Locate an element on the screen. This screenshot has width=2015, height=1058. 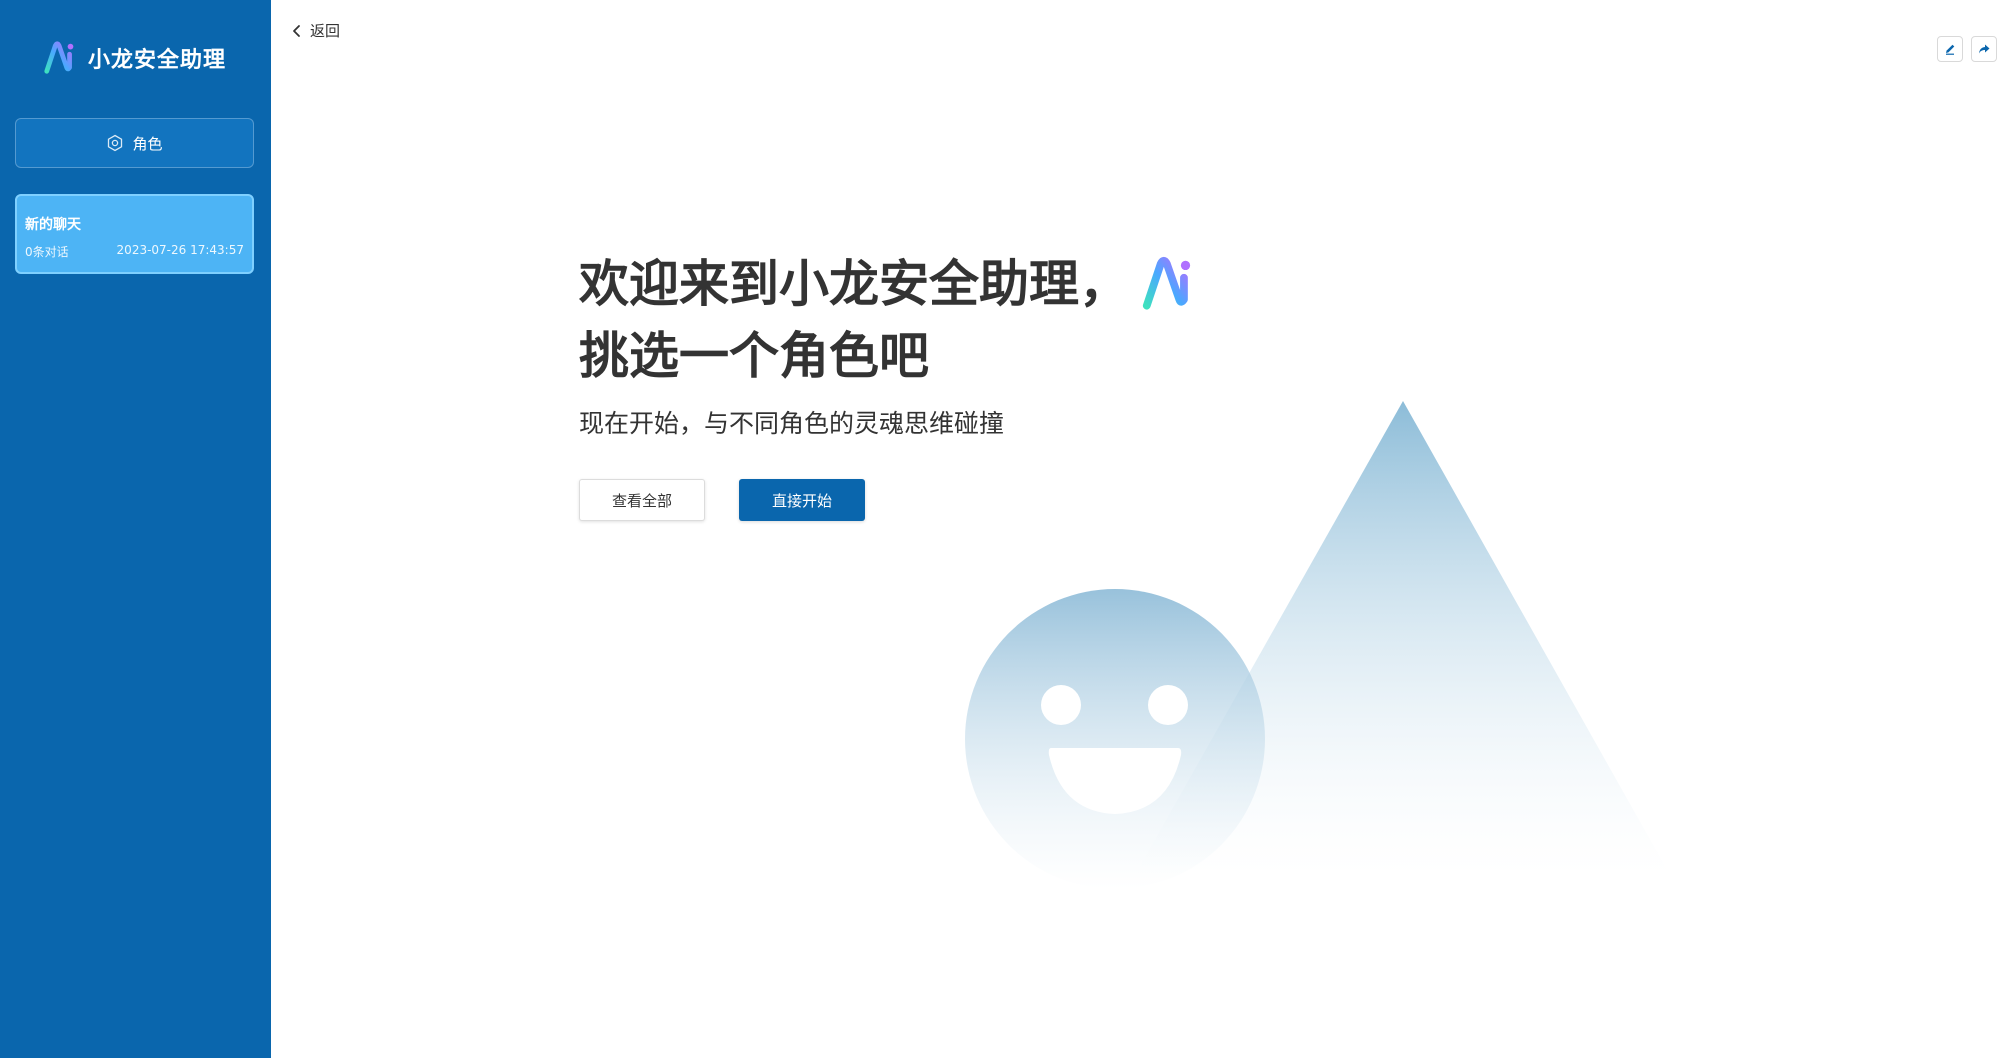
edit-icon is located at coordinates (1950, 49).